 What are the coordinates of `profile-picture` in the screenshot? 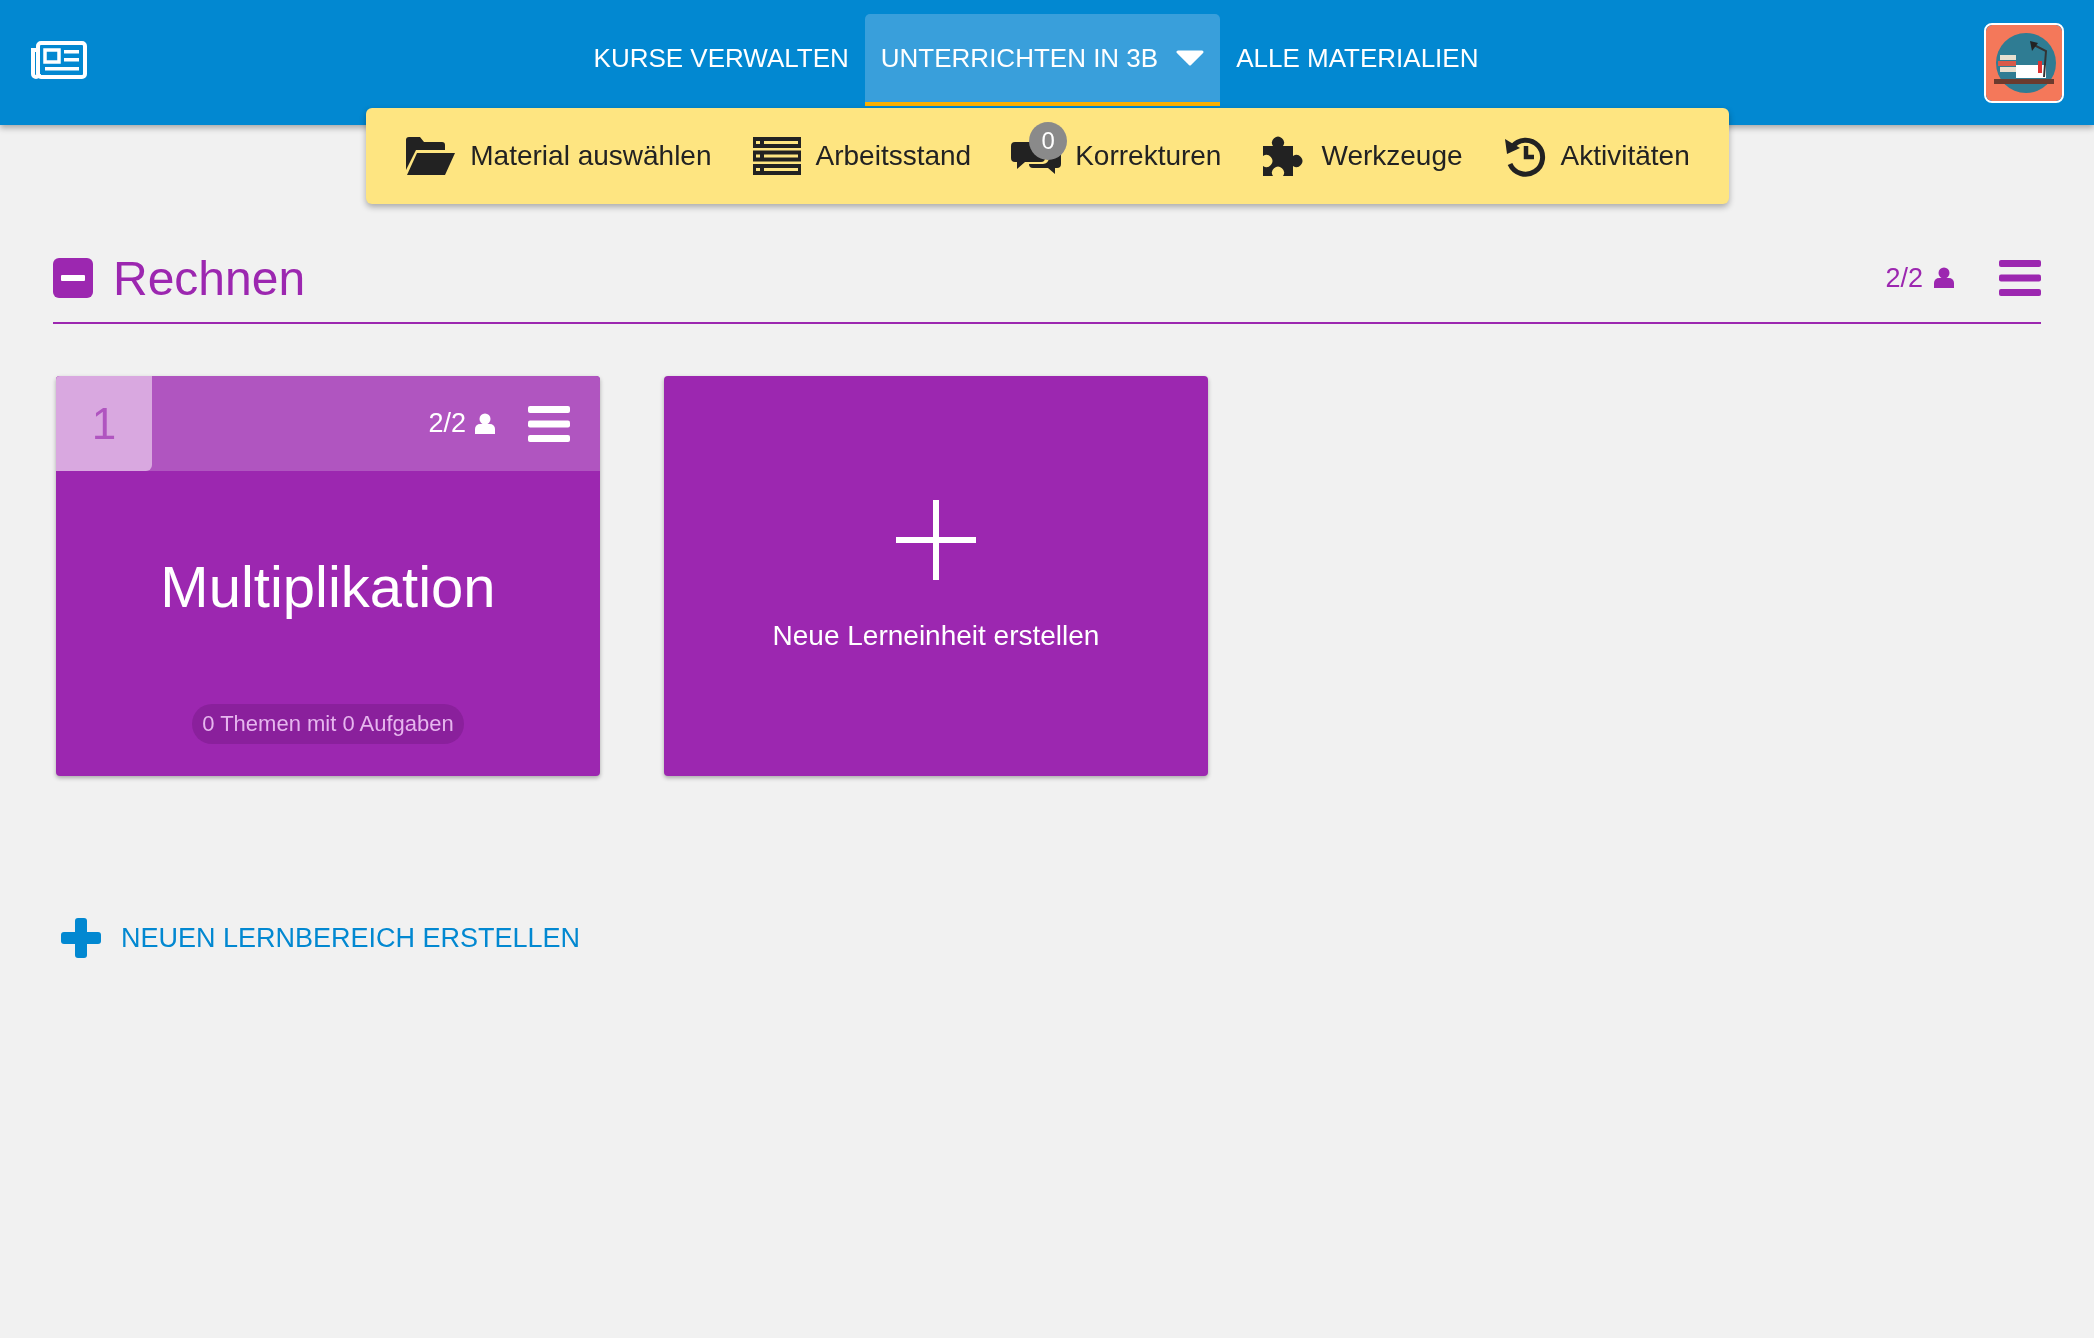 It's located at (2024, 63).